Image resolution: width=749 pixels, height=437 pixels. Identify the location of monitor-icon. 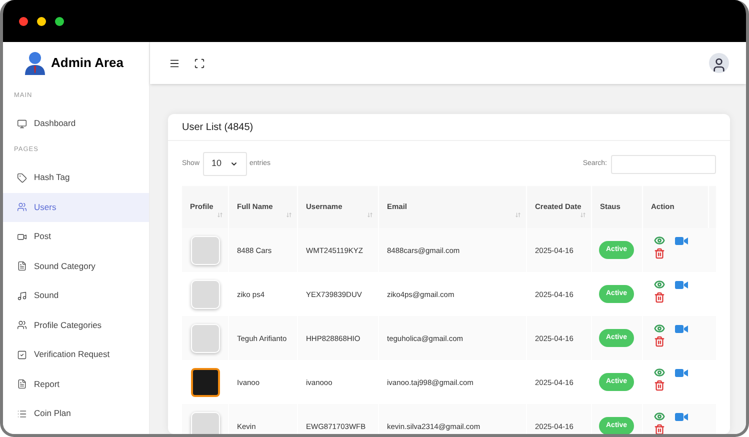
(22, 123).